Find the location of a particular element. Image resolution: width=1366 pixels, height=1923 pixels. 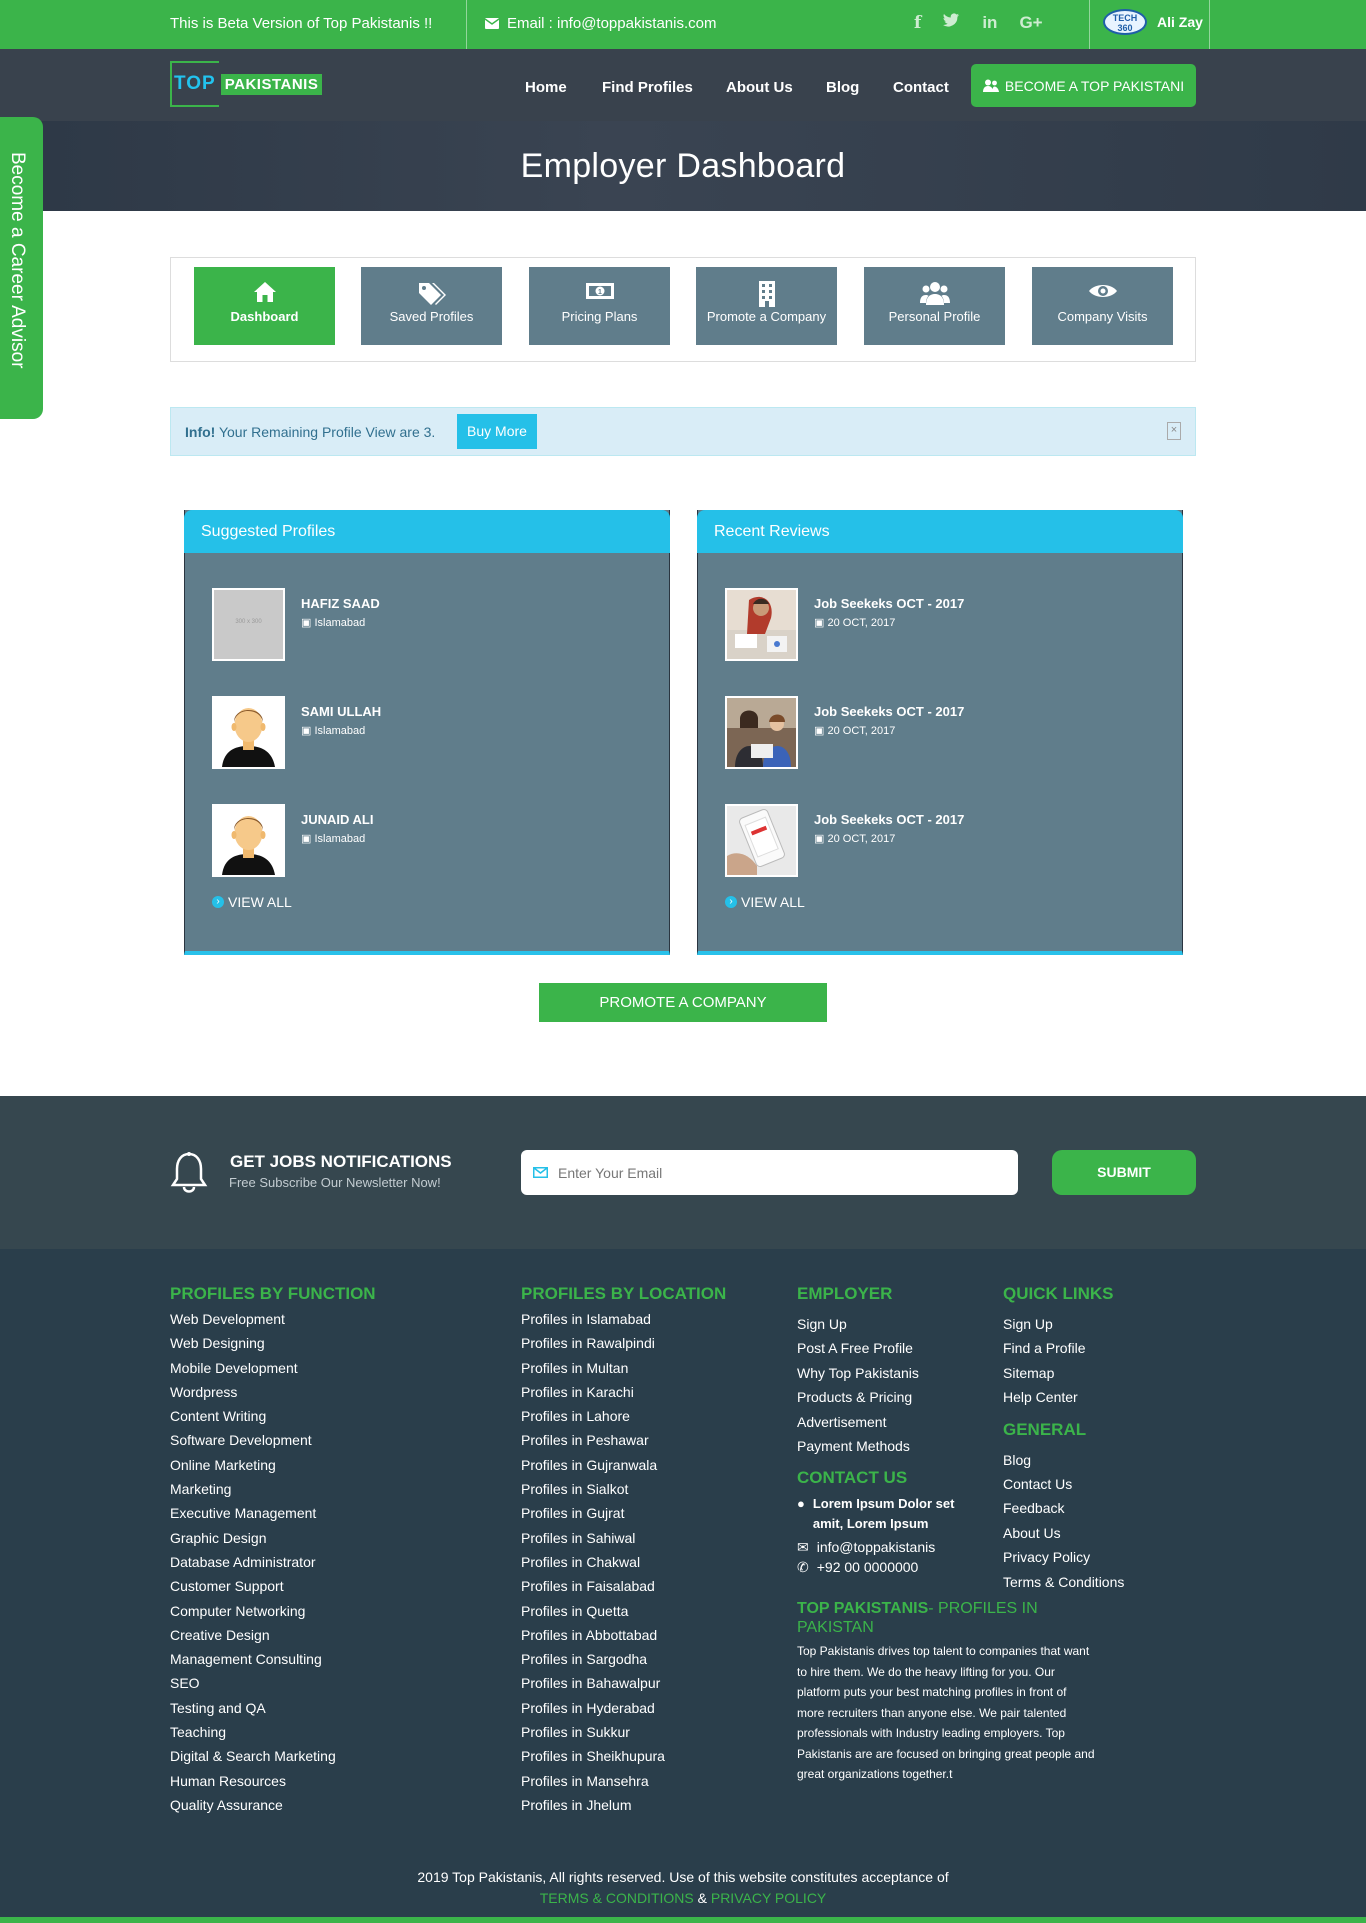

footer-link: Database Administrator is located at coordinates (273, 1562).